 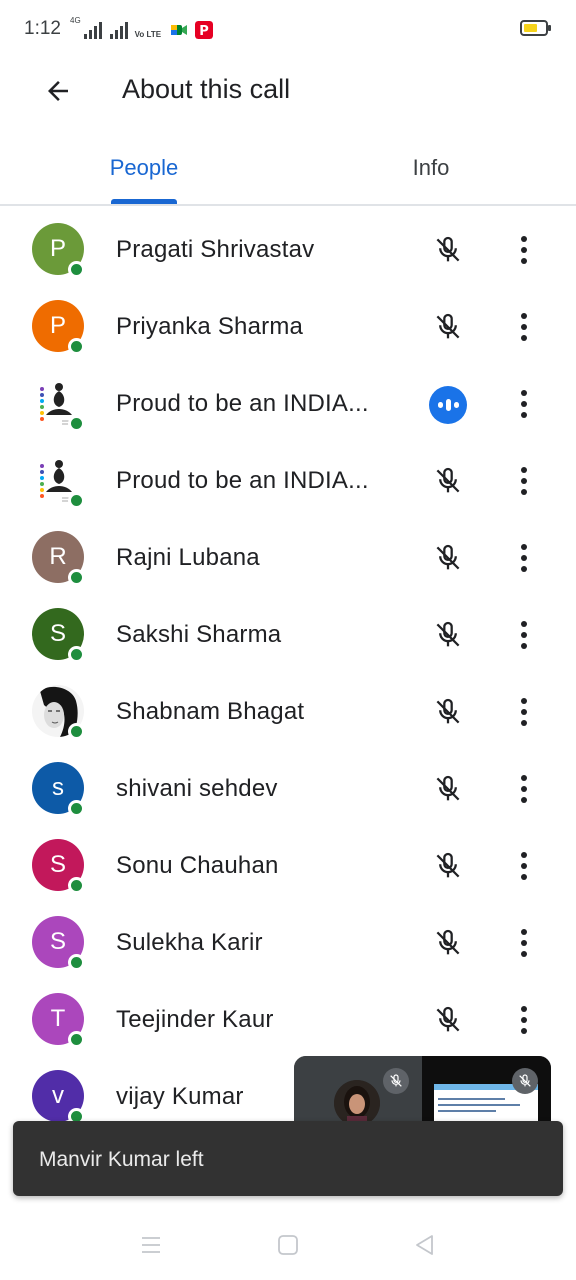 I want to click on signal-icon, so click(x=92, y=30).